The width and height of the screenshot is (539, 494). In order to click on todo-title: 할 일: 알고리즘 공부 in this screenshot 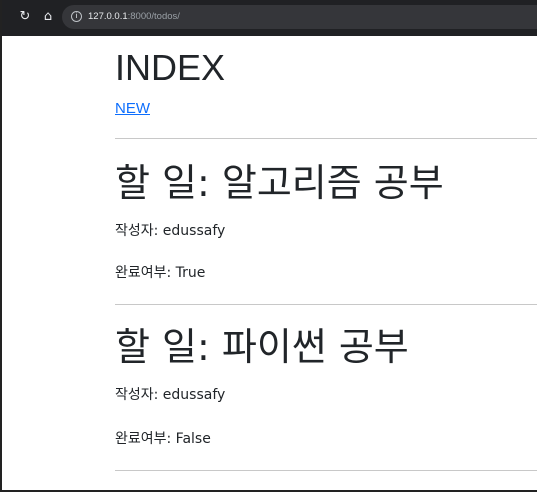, I will do `click(279, 183)`.